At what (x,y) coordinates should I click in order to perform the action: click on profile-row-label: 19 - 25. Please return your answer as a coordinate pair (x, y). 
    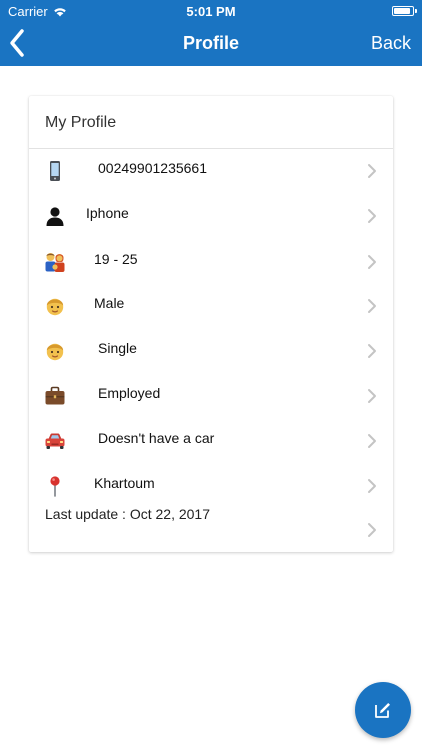
    Looking at the image, I should click on (116, 259).